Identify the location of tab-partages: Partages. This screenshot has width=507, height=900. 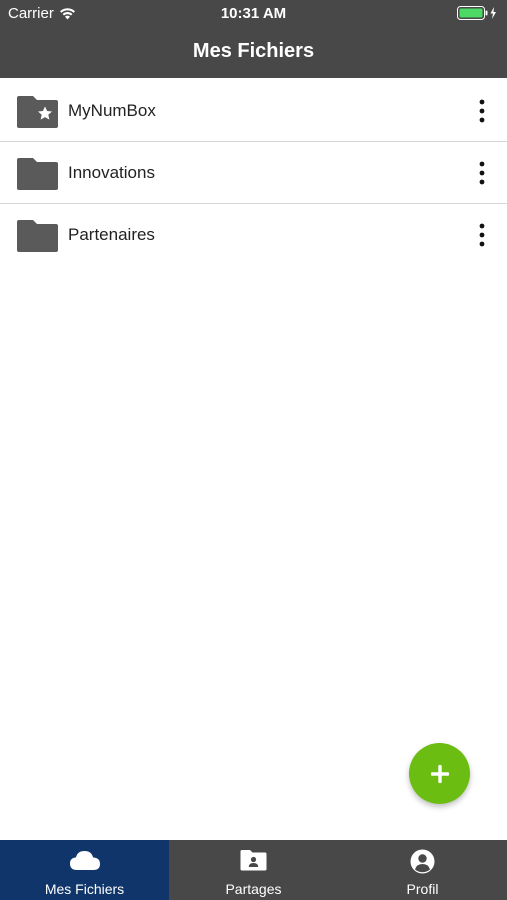
(253, 870).